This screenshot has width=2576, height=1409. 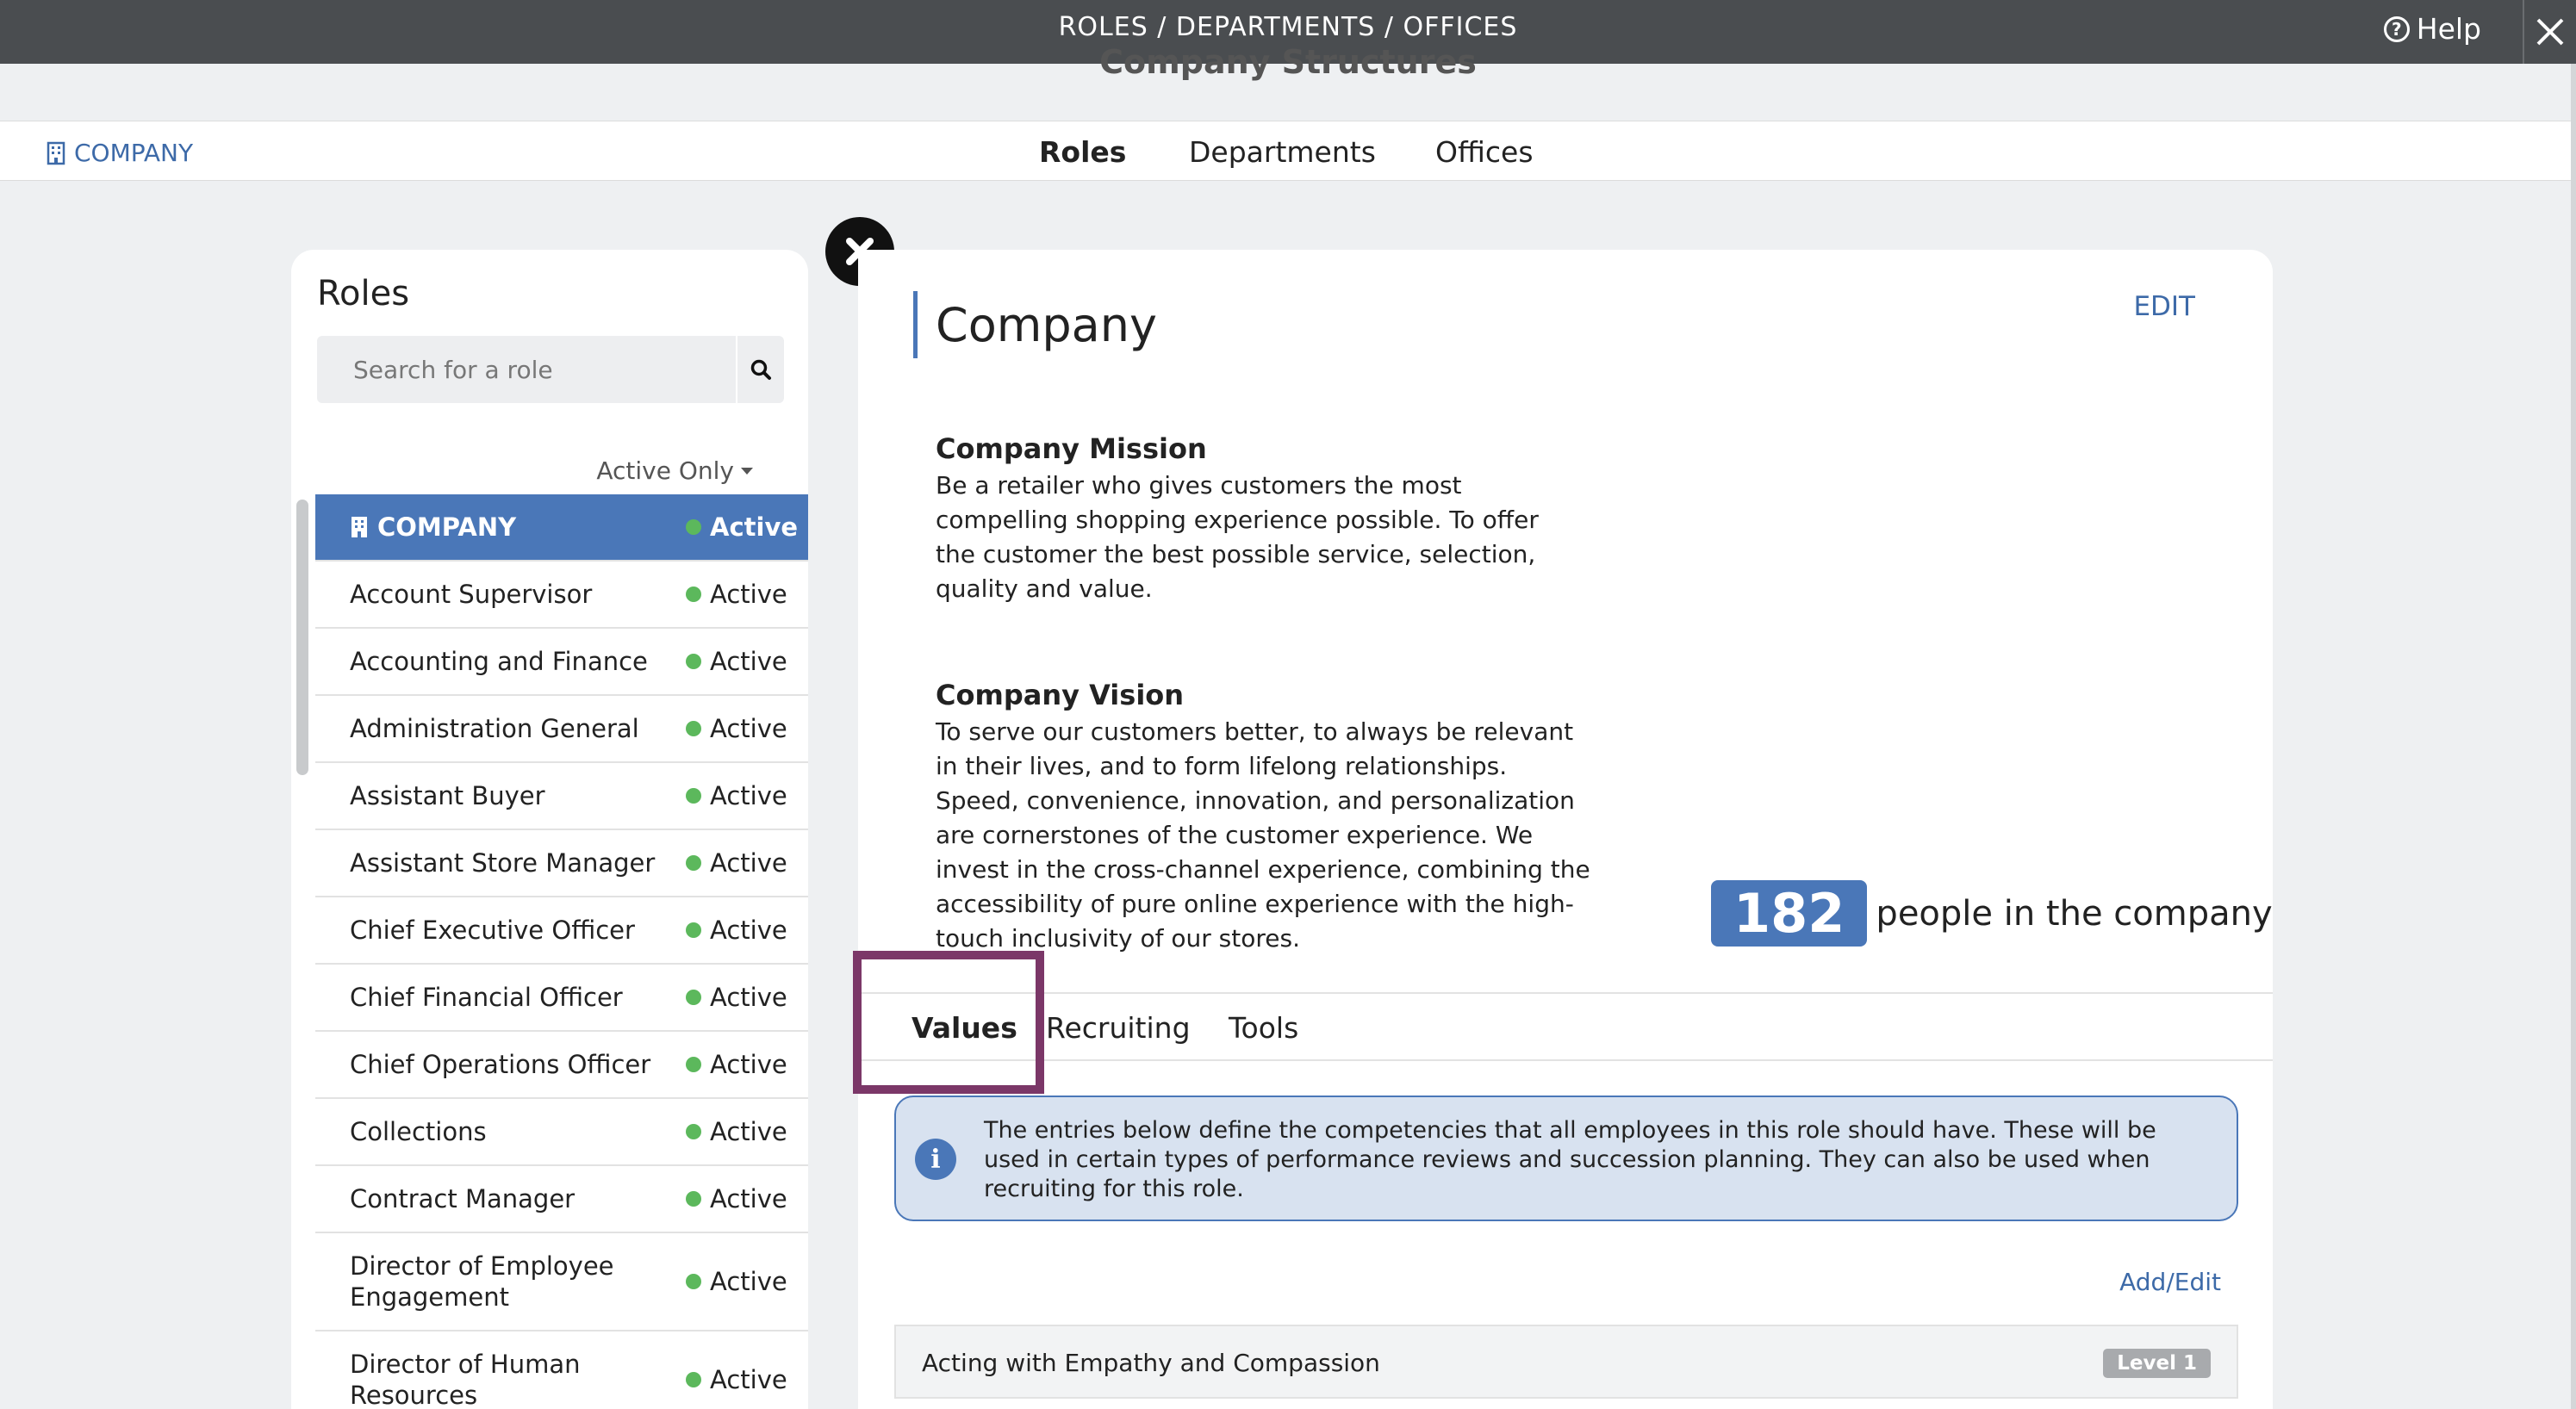 I want to click on role-item: Accounting and Finance Active, so click(x=561, y=663).